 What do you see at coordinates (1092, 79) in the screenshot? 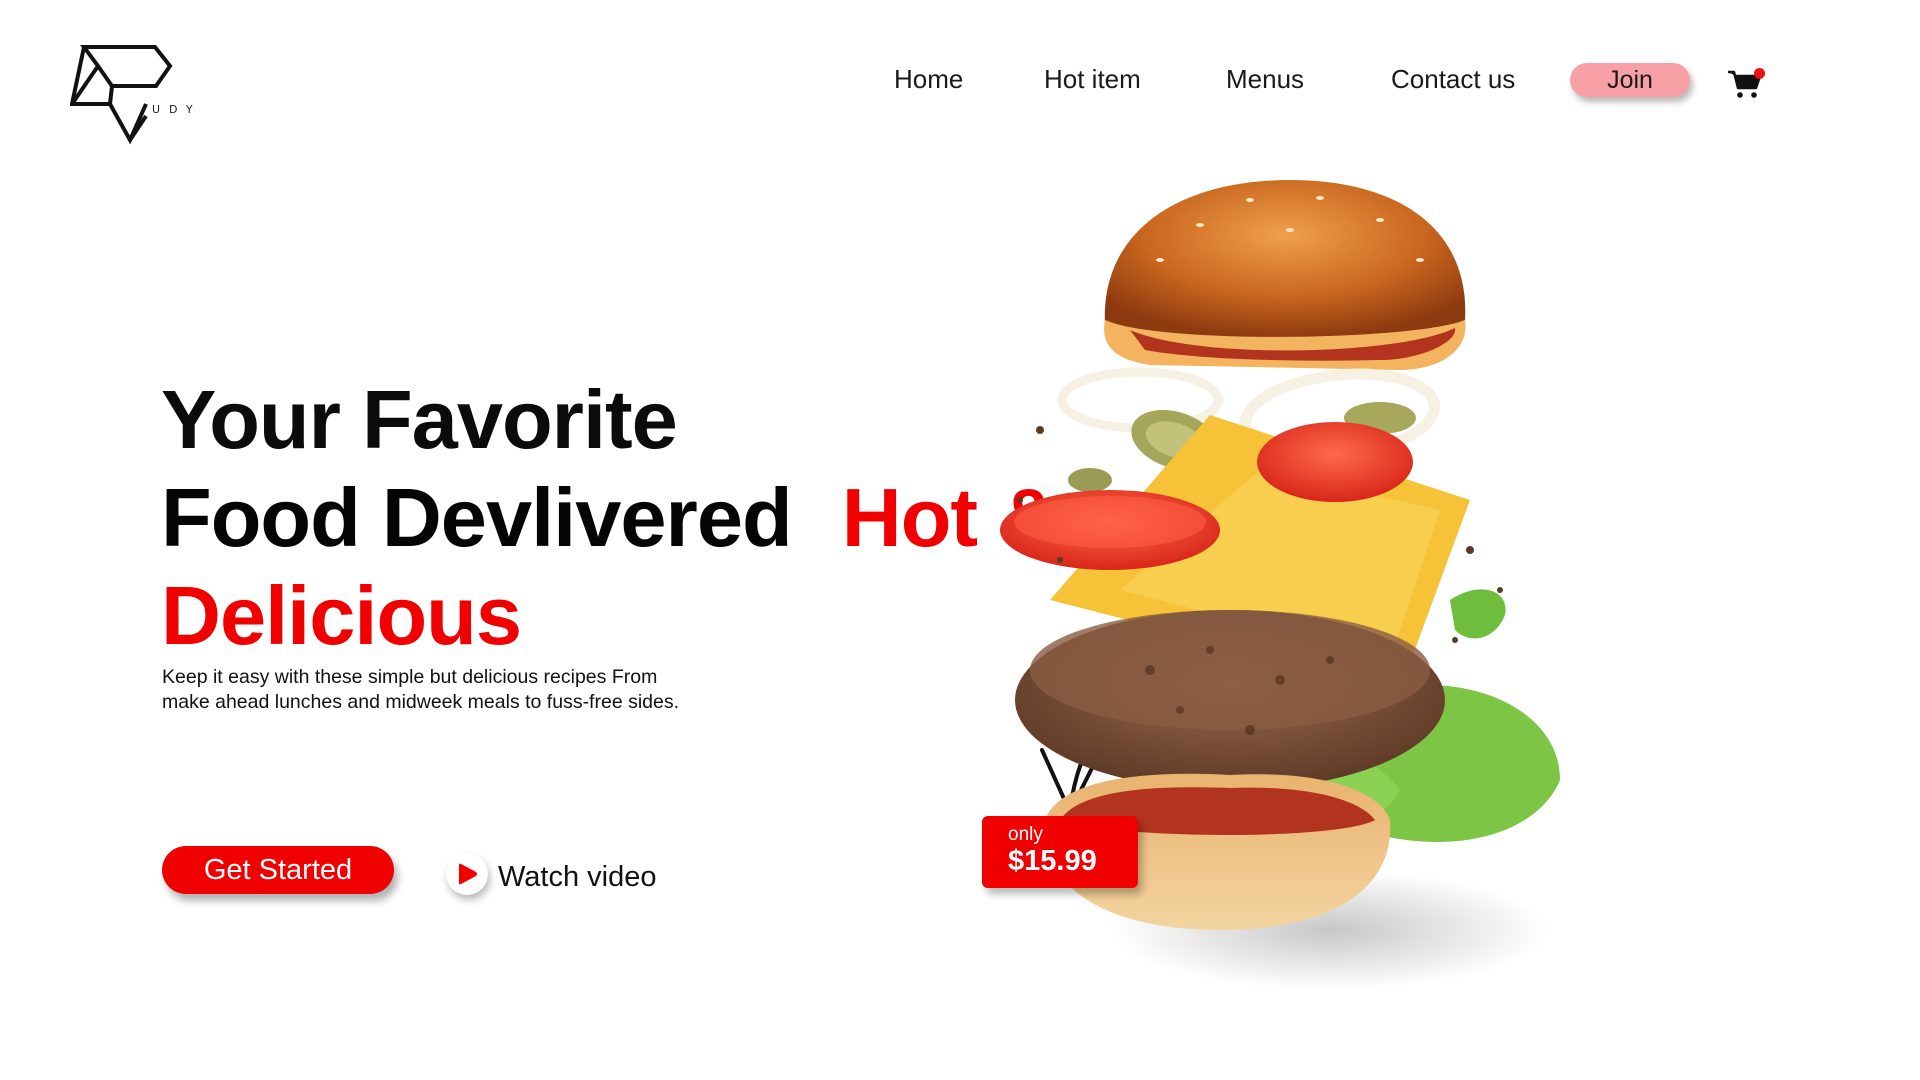
I see `nav-hot-item: Hot item` at bounding box center [1092, 79].